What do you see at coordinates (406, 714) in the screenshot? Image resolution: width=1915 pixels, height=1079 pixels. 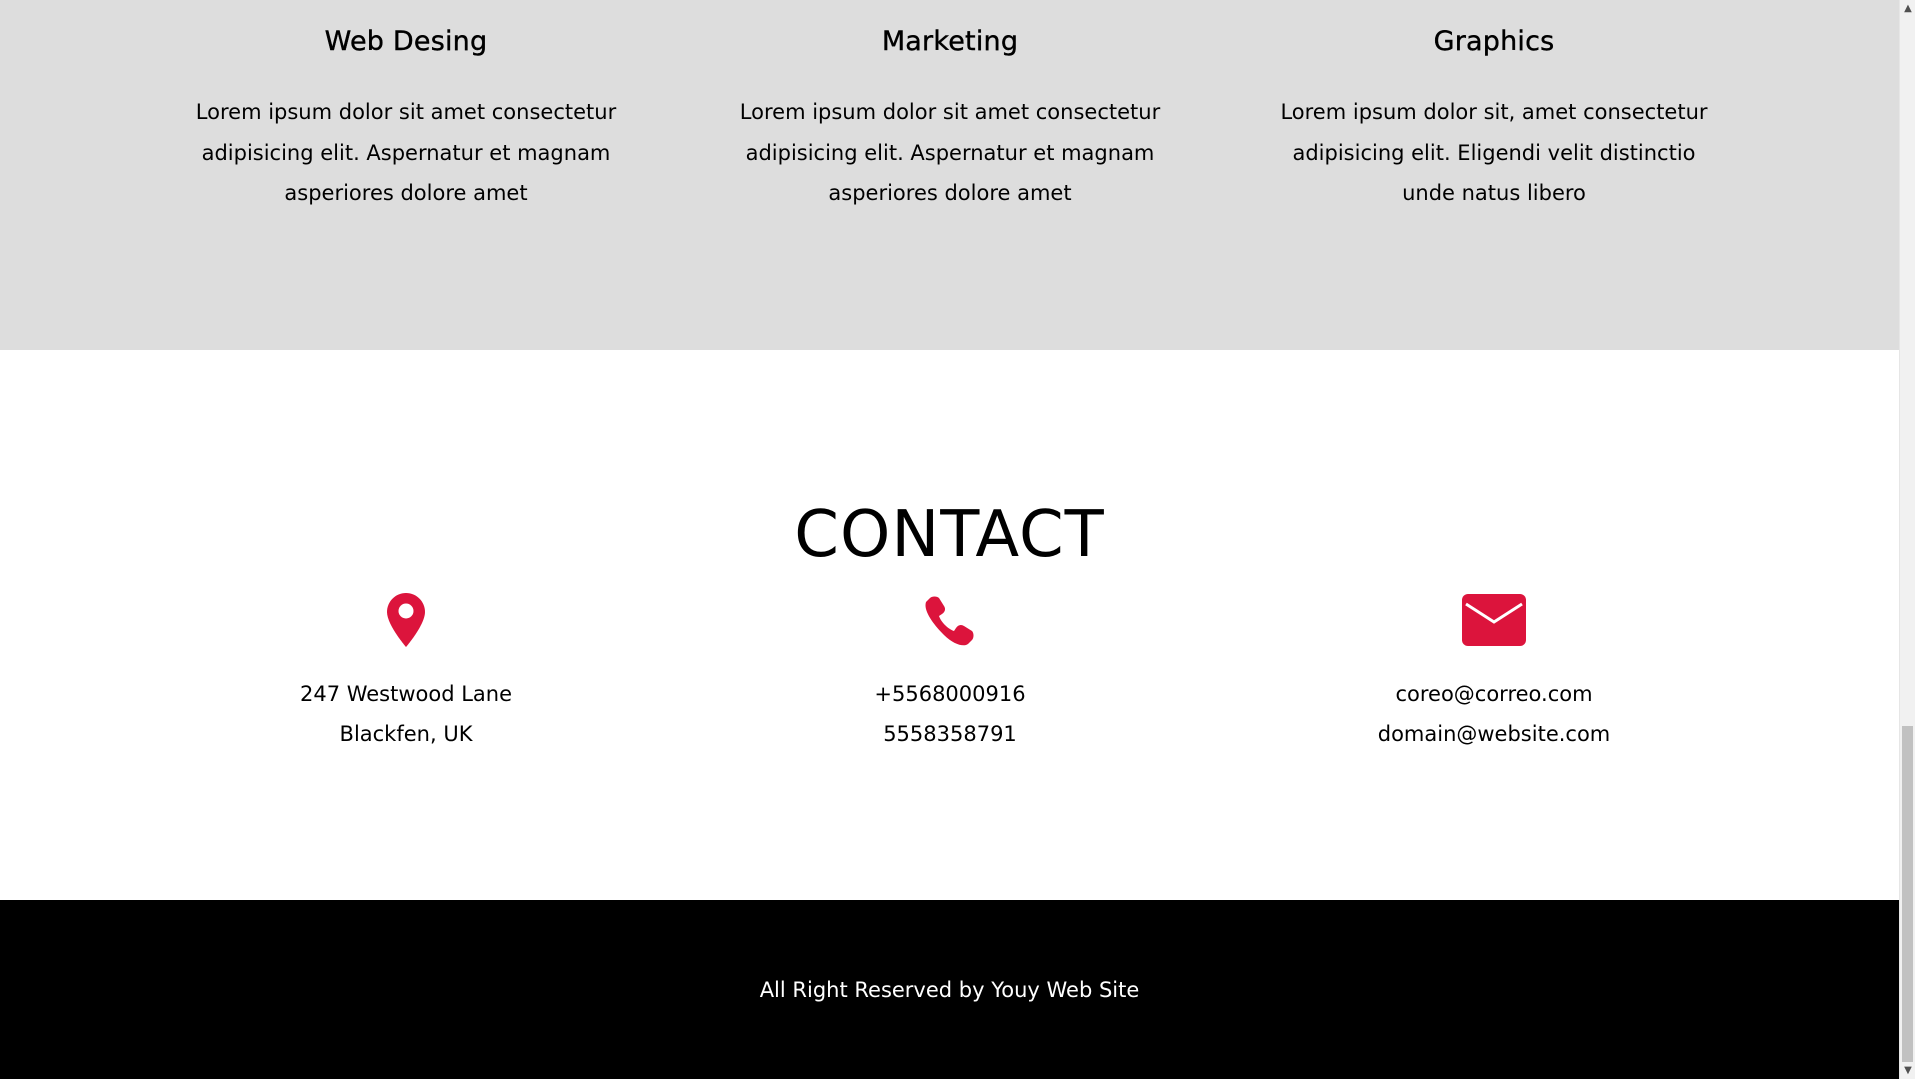 I see `address-lines: 247 Westwood Lane Blackfen, UK` at bounding box center [406, 714].